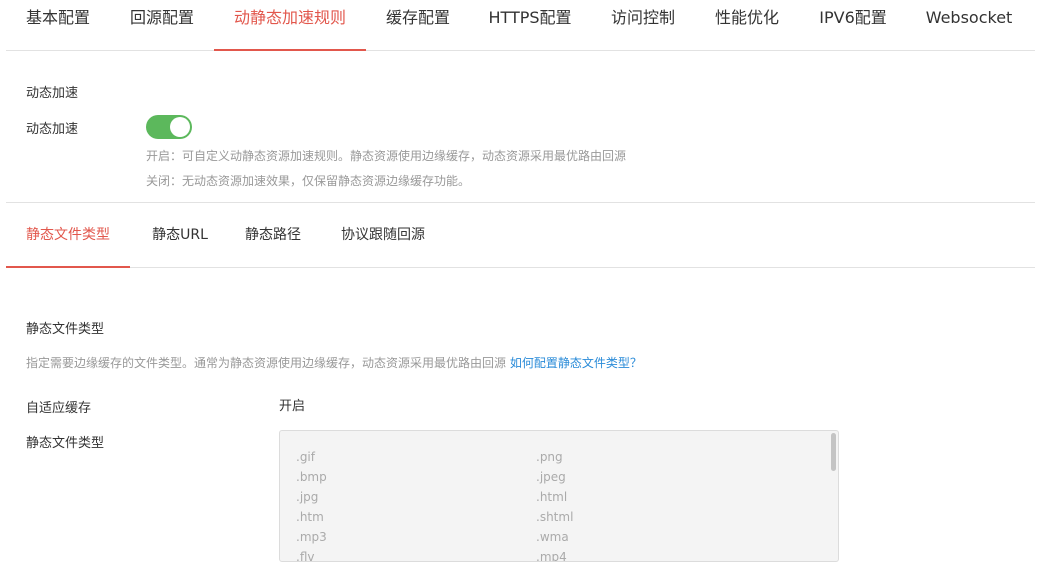 Image resolution: width=1043 pixels, height=578 pixels. What do you see at coordinates (549, 457) in the screenshot?
I see `file-type-item: .png` at bounding box center [549, 457].